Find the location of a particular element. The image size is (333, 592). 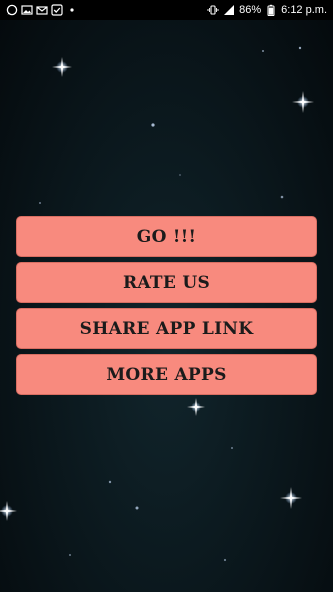

gallery-icon is located at coordinates (27, 10).